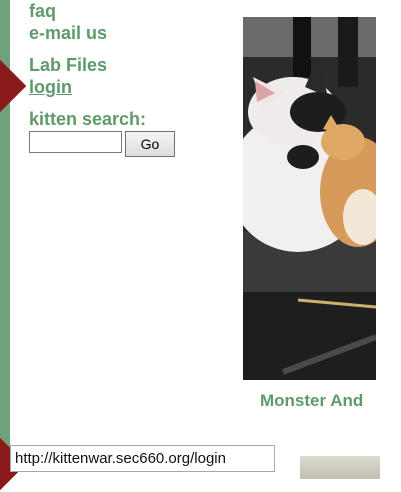 The image size is (401, 492). Describe the element at coordinates (13, 86) in the screenshot. I see `red-arrow-marker` at that location.